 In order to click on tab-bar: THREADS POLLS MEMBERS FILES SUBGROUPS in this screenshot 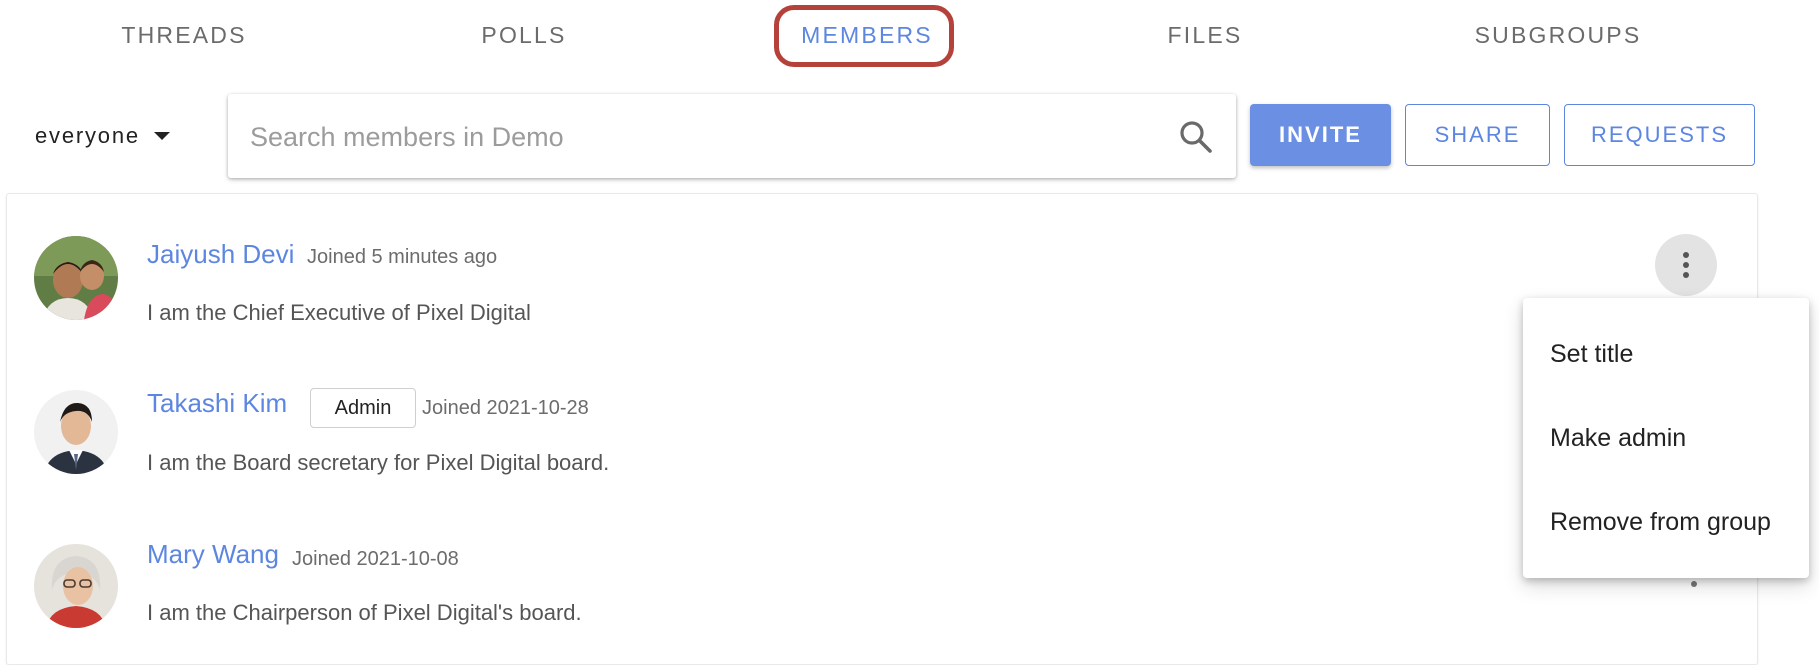, I will do `click(909, 38)`.